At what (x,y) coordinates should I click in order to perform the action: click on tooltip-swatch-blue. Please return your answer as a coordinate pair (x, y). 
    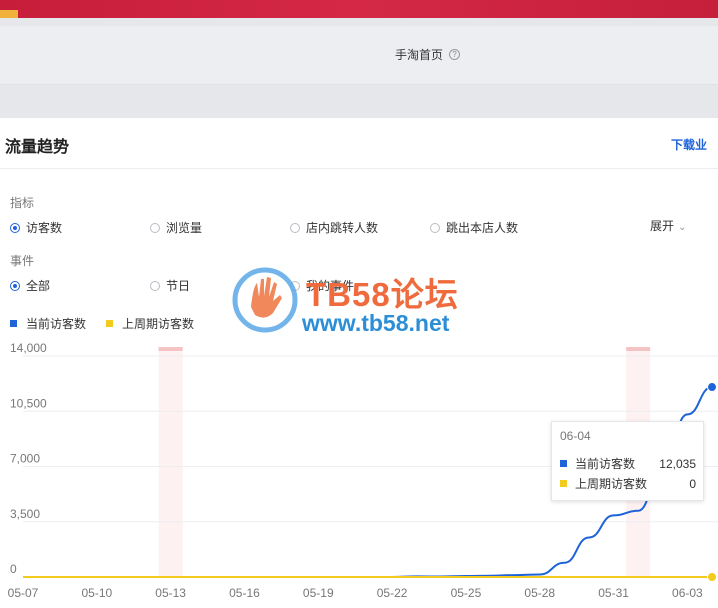
    Looking at the image, I should click on (563, 463).